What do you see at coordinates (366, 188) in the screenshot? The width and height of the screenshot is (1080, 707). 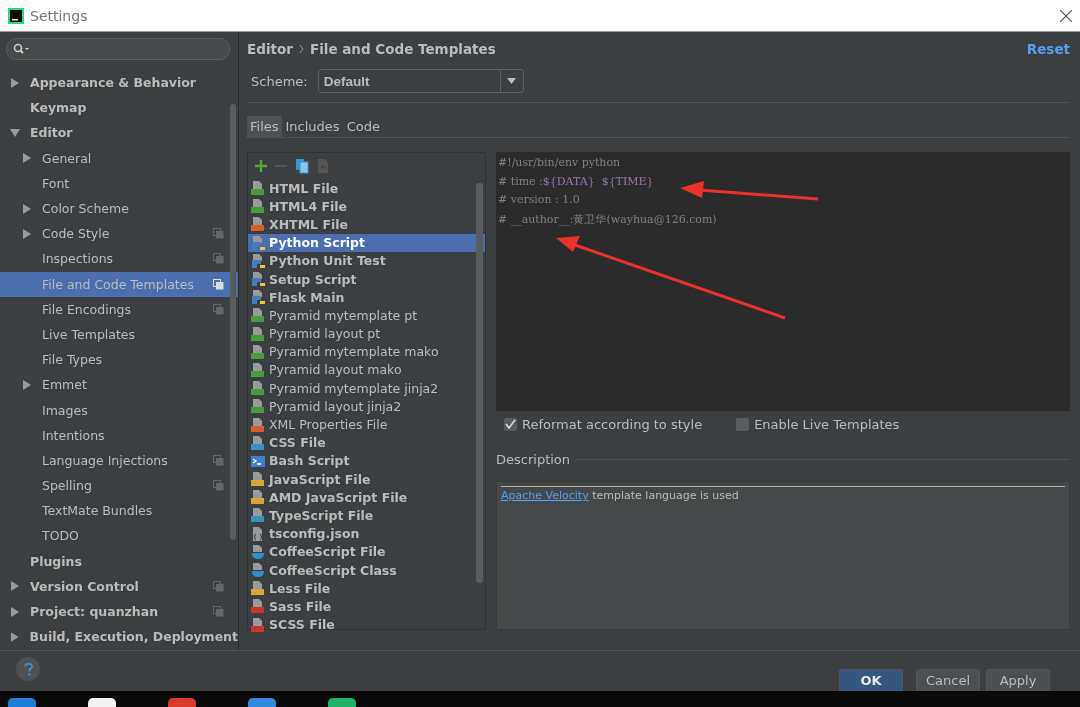 I see `template-list-item: HTML File` at bounding box center [366, 188].